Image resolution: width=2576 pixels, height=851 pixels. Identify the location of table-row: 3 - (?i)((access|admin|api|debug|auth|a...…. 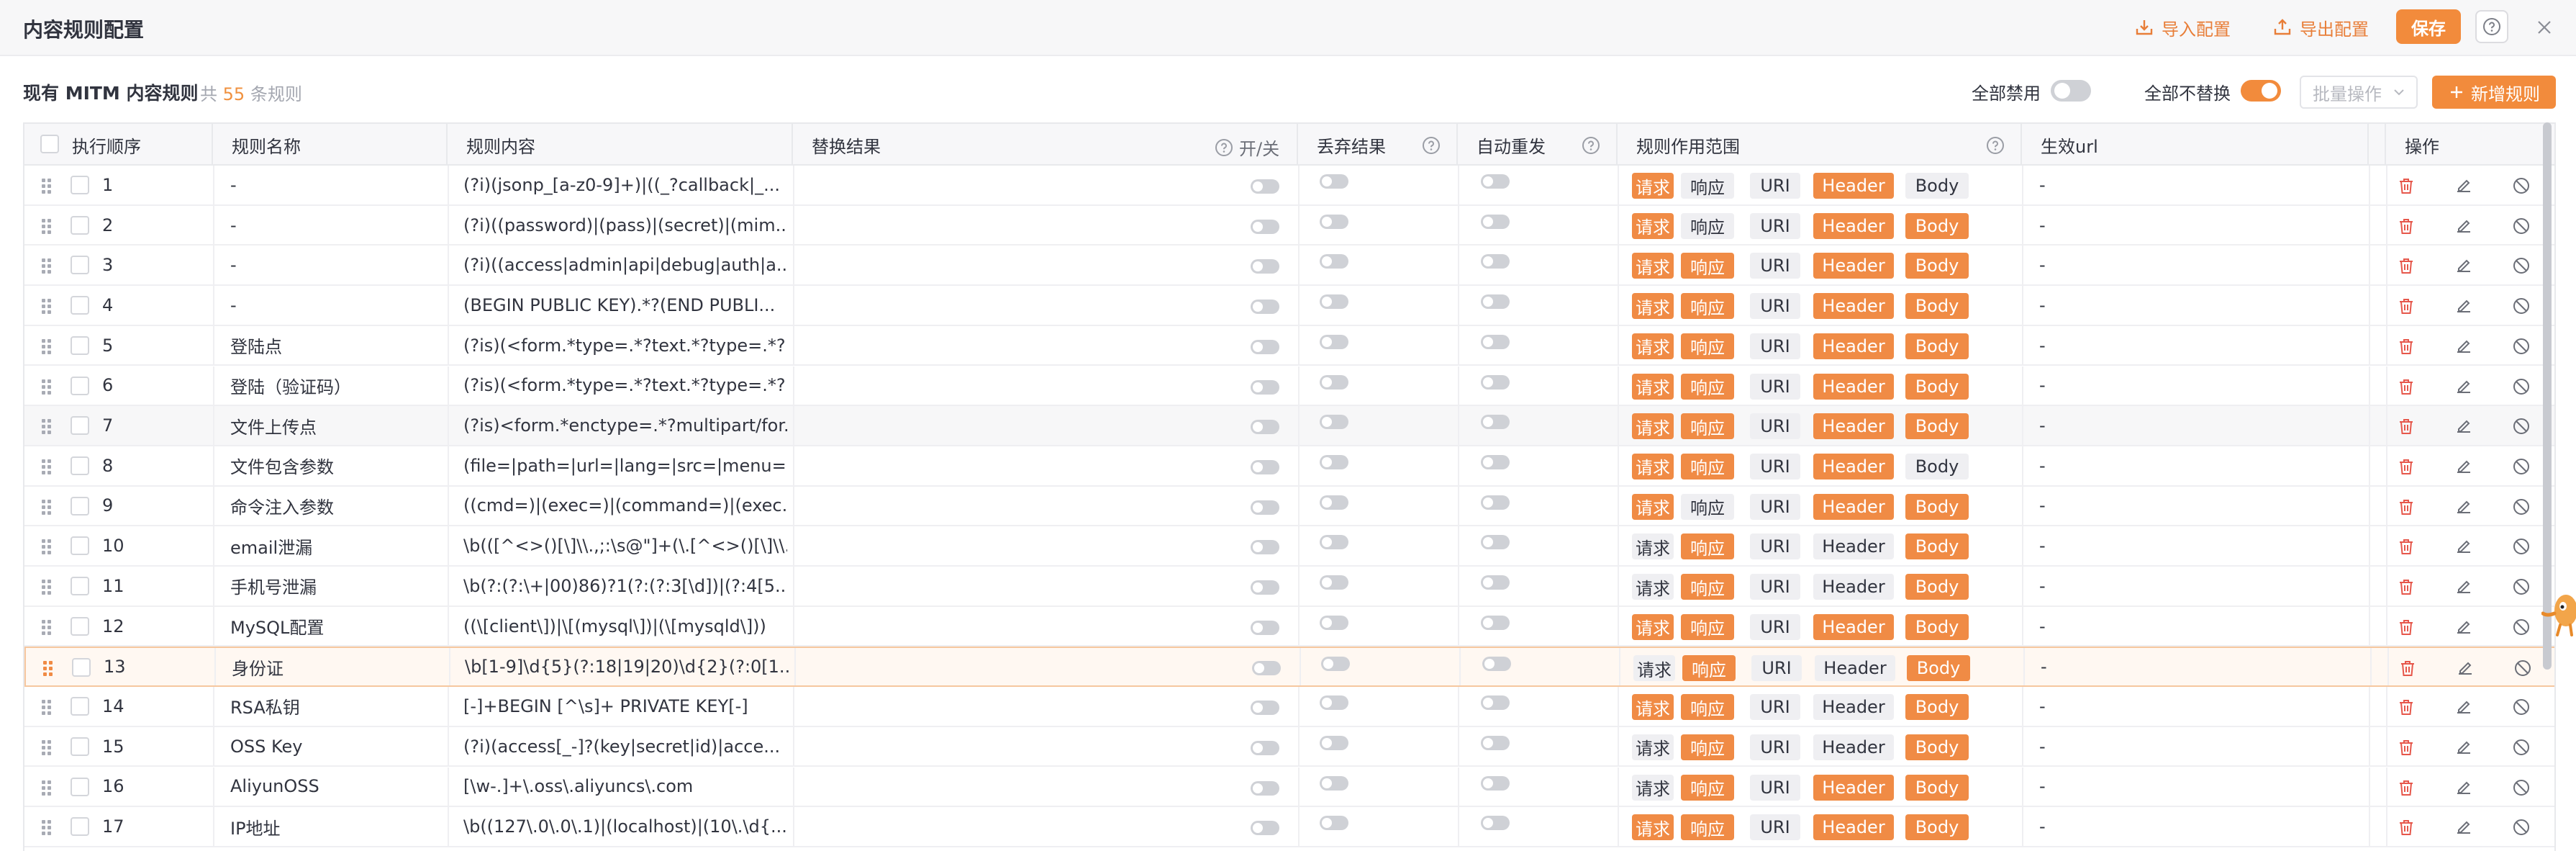
(1289, 266).